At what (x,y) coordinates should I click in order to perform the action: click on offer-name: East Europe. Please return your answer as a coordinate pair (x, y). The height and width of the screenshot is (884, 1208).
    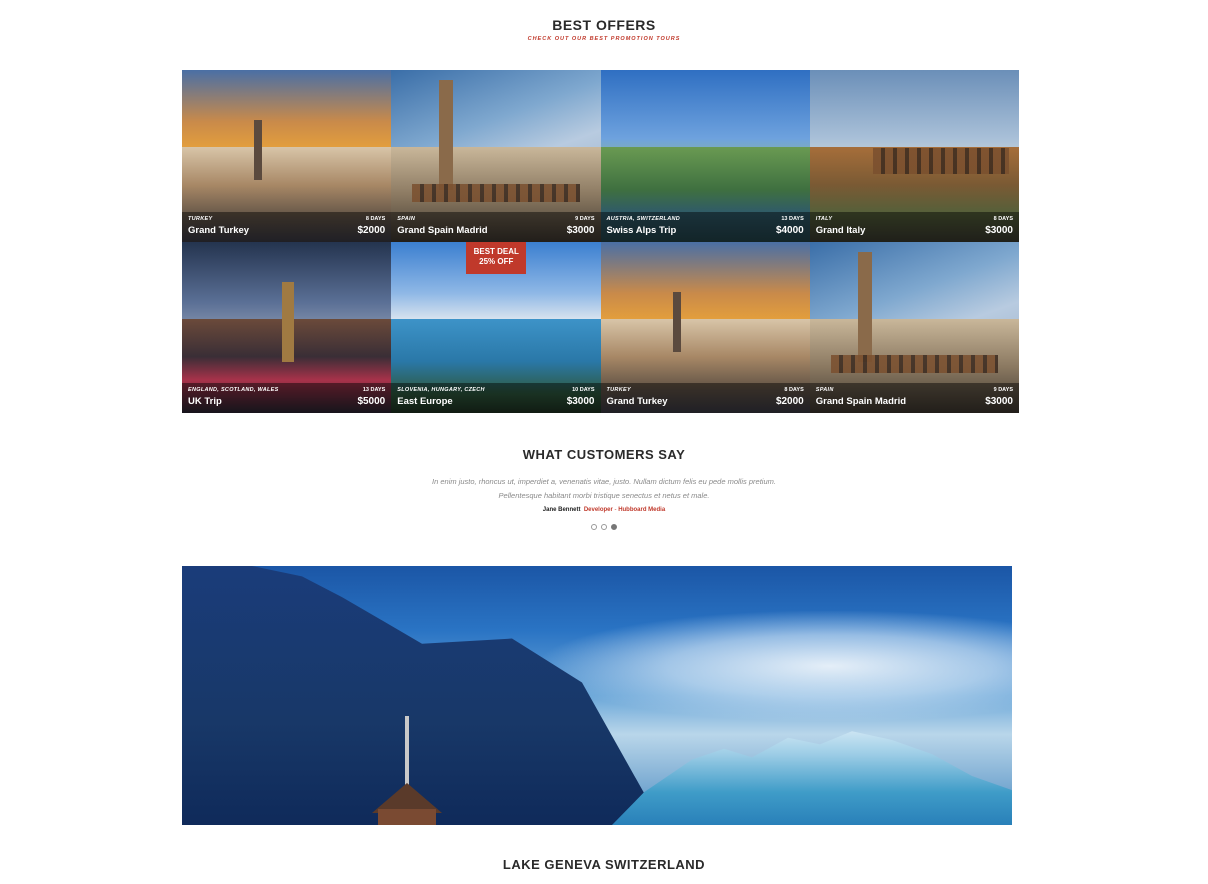
    Looking at the image, I should click on (424, 401).